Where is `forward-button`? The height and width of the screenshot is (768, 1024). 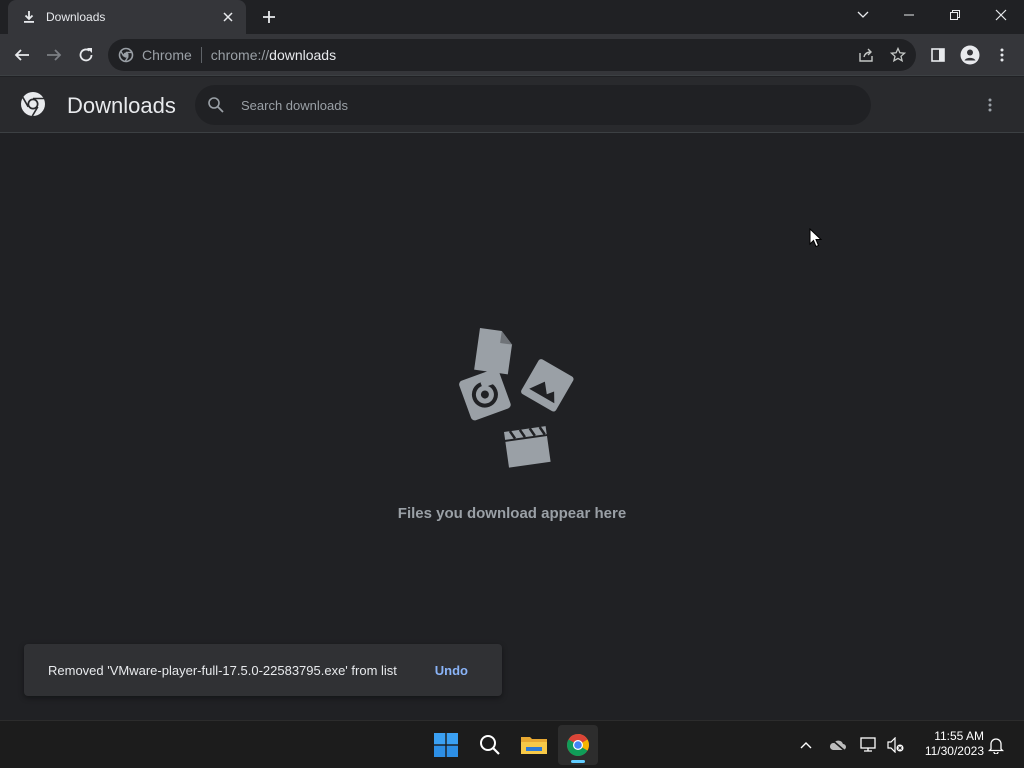
forward-button is located at coordinates (54, 55).